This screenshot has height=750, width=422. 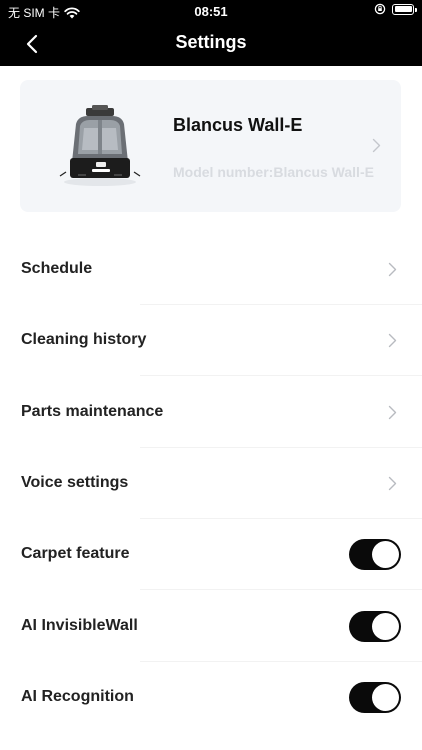 What do you see at coordinates (404, 9) in the screenshot?
I see `battery-icon` at bounding box center [404, 9].